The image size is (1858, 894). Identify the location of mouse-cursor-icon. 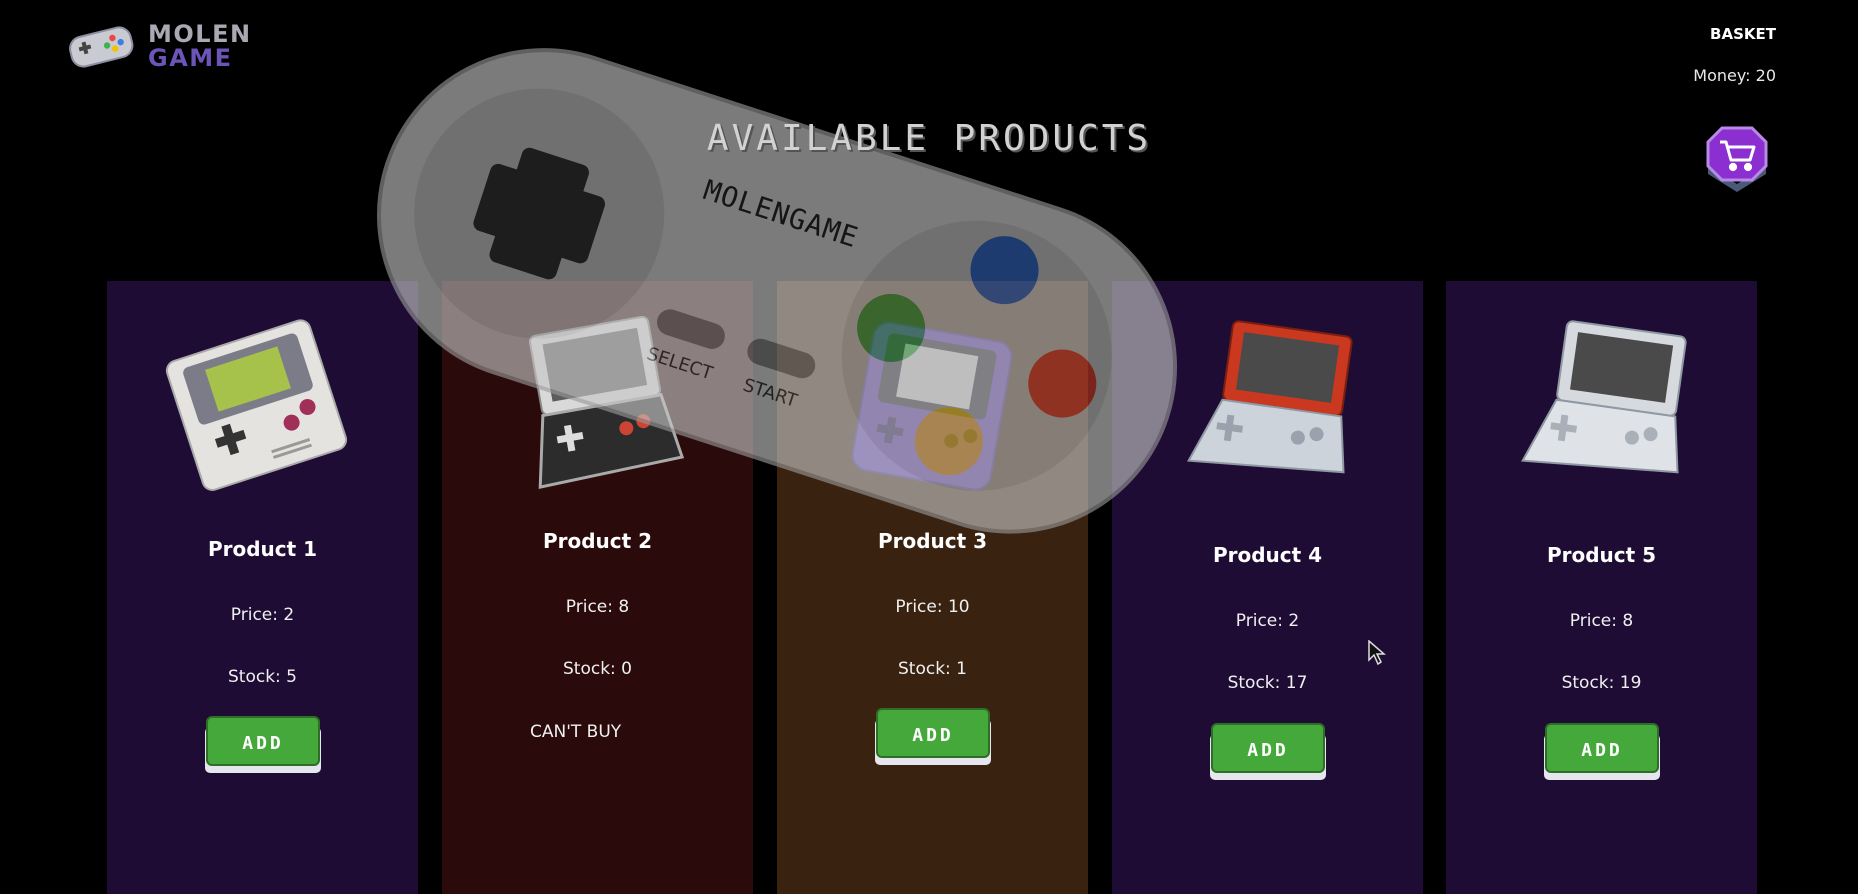
(1377, 653).